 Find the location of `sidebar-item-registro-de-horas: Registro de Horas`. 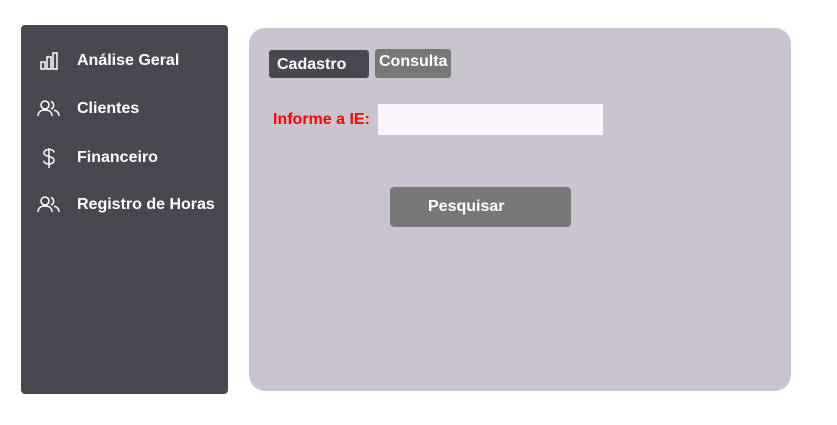

sidebar-item-registro-de-horas: Registro de Horas is located at coordinates (126, 205).